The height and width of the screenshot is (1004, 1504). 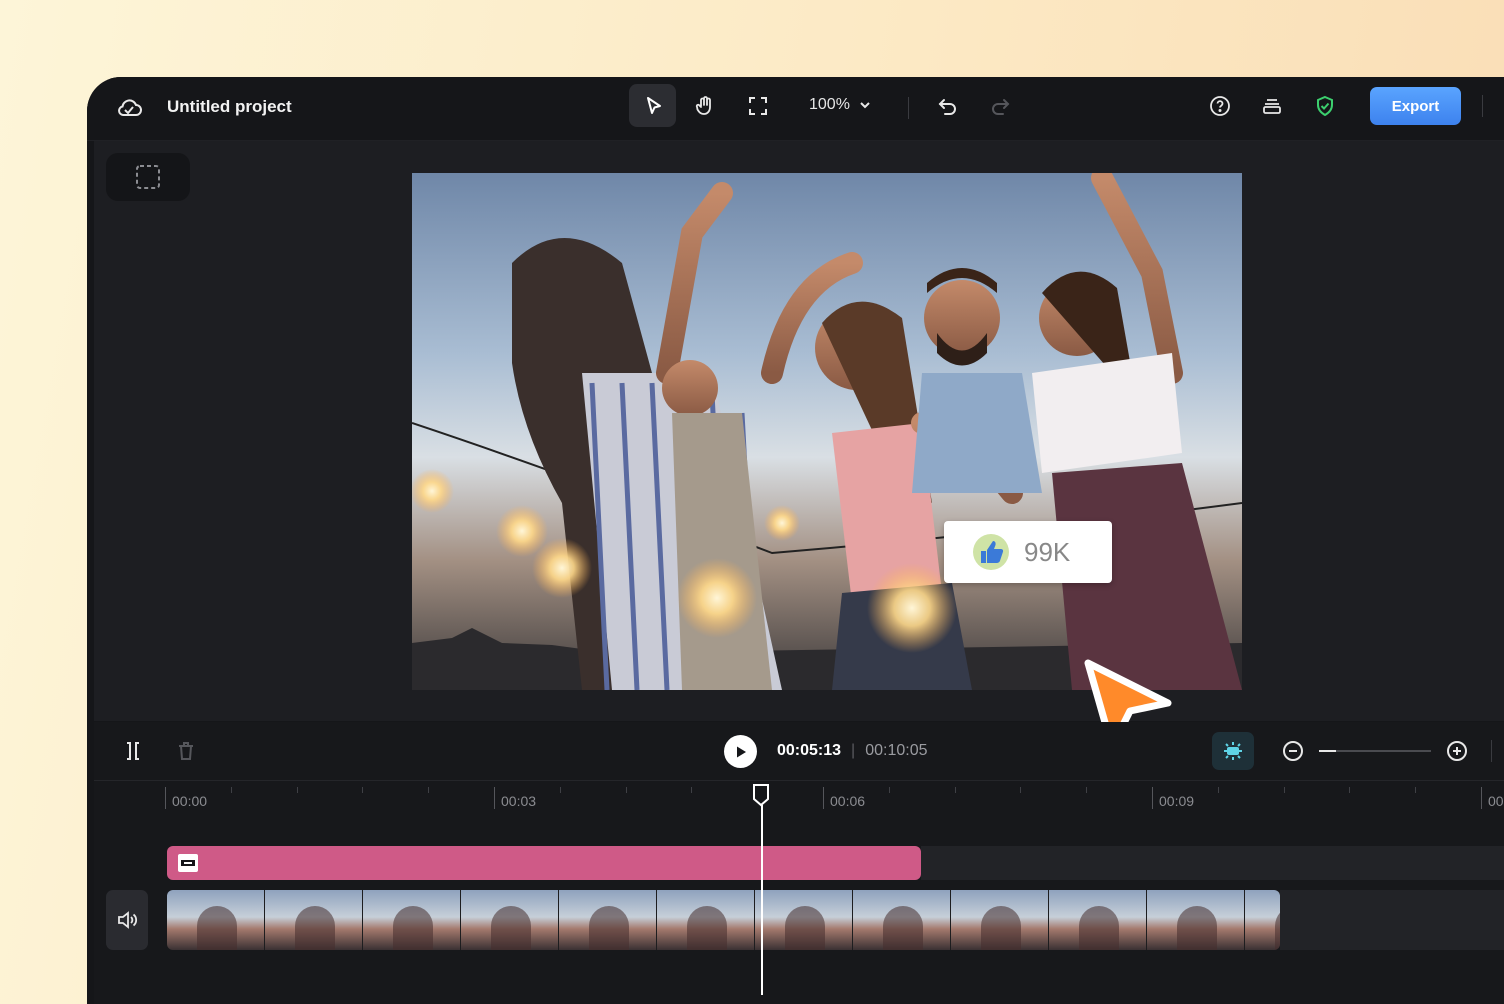 I want to click on split-button, so click(x=133, y=751).